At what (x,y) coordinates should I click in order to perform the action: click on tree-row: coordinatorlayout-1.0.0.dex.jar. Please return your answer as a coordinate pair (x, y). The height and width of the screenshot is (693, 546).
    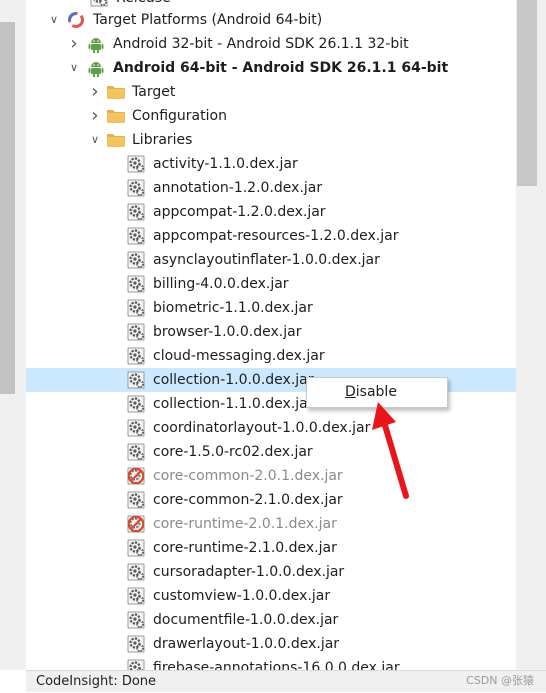
    Looking at the image, I should click on (271, 428).